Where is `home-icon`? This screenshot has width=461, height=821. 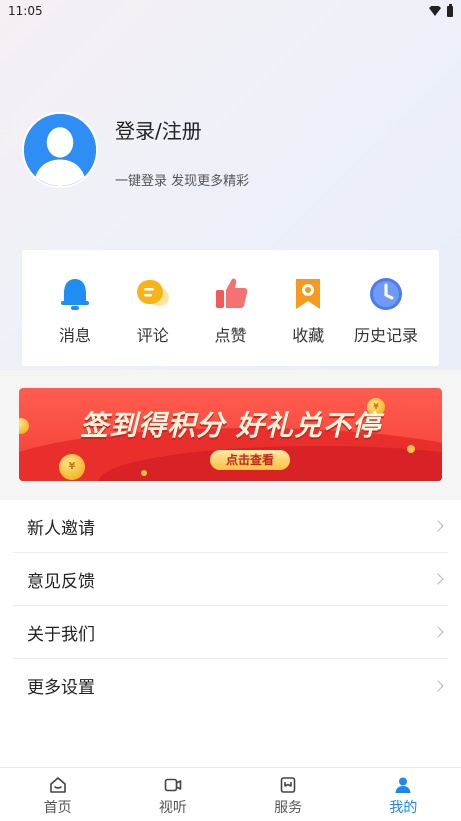
home-icon is located at coordinates (57, 785).